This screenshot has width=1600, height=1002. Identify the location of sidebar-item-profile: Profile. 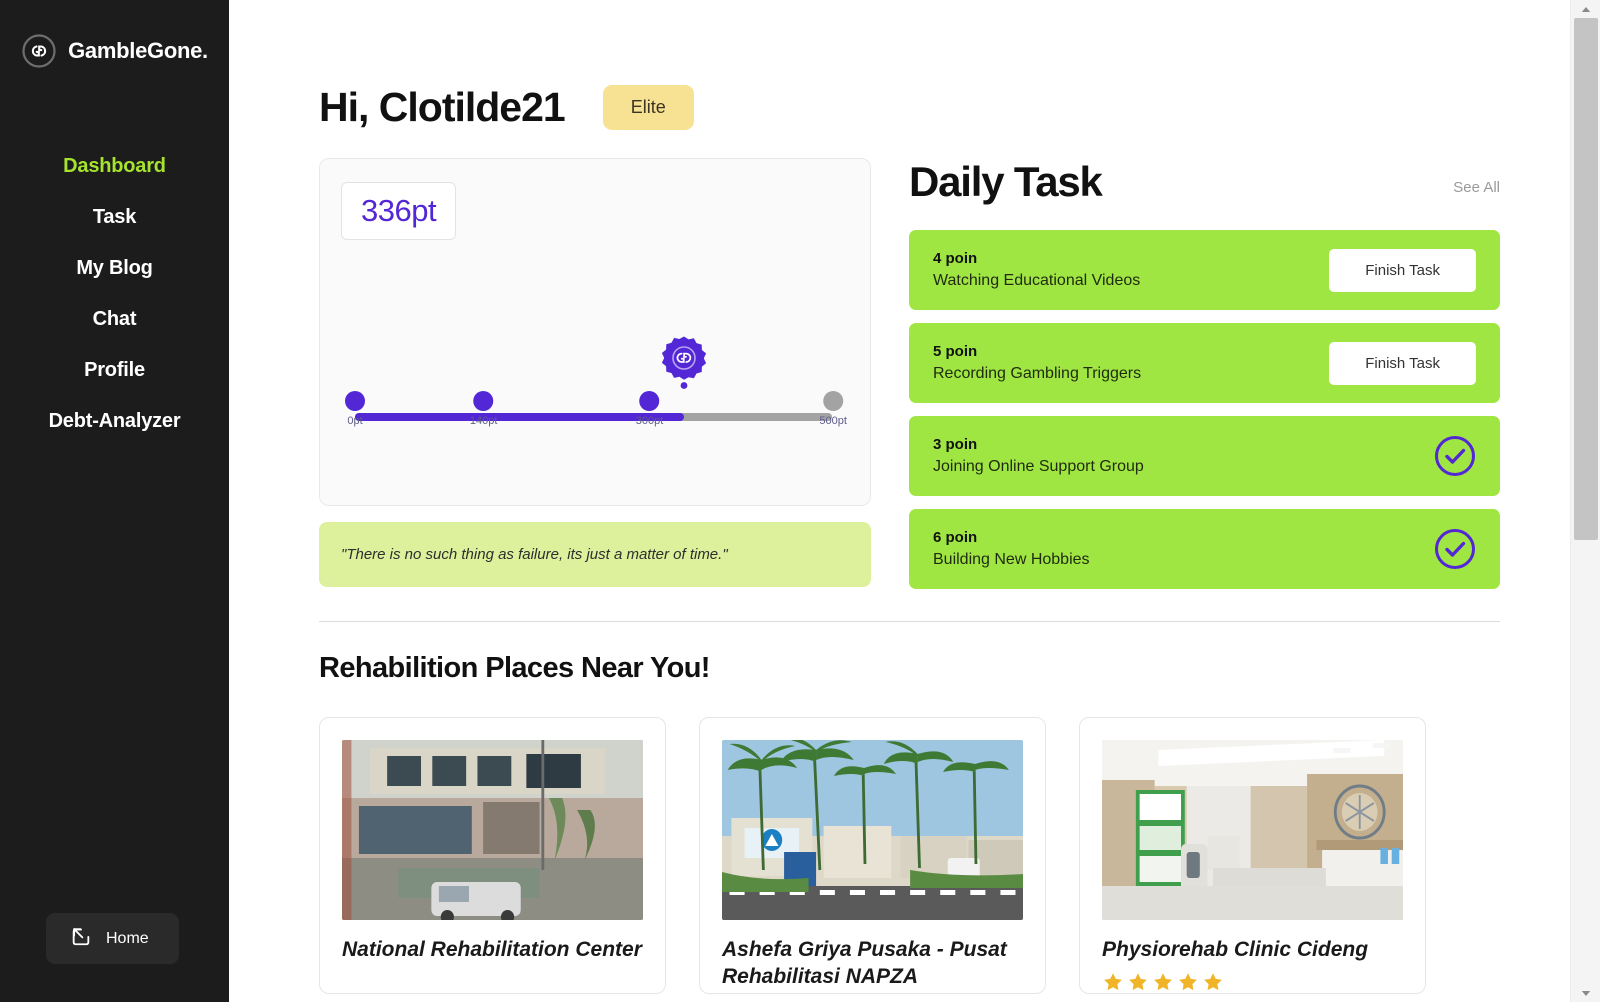
(114, 370).